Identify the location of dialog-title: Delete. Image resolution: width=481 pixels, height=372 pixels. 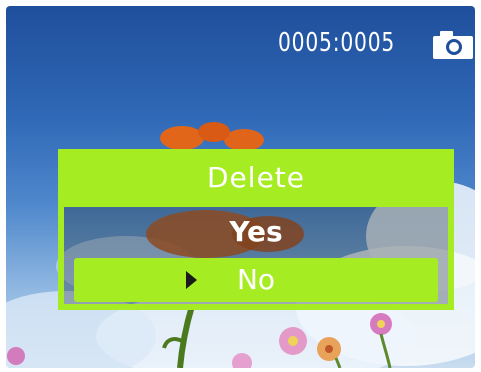
(256, 177).